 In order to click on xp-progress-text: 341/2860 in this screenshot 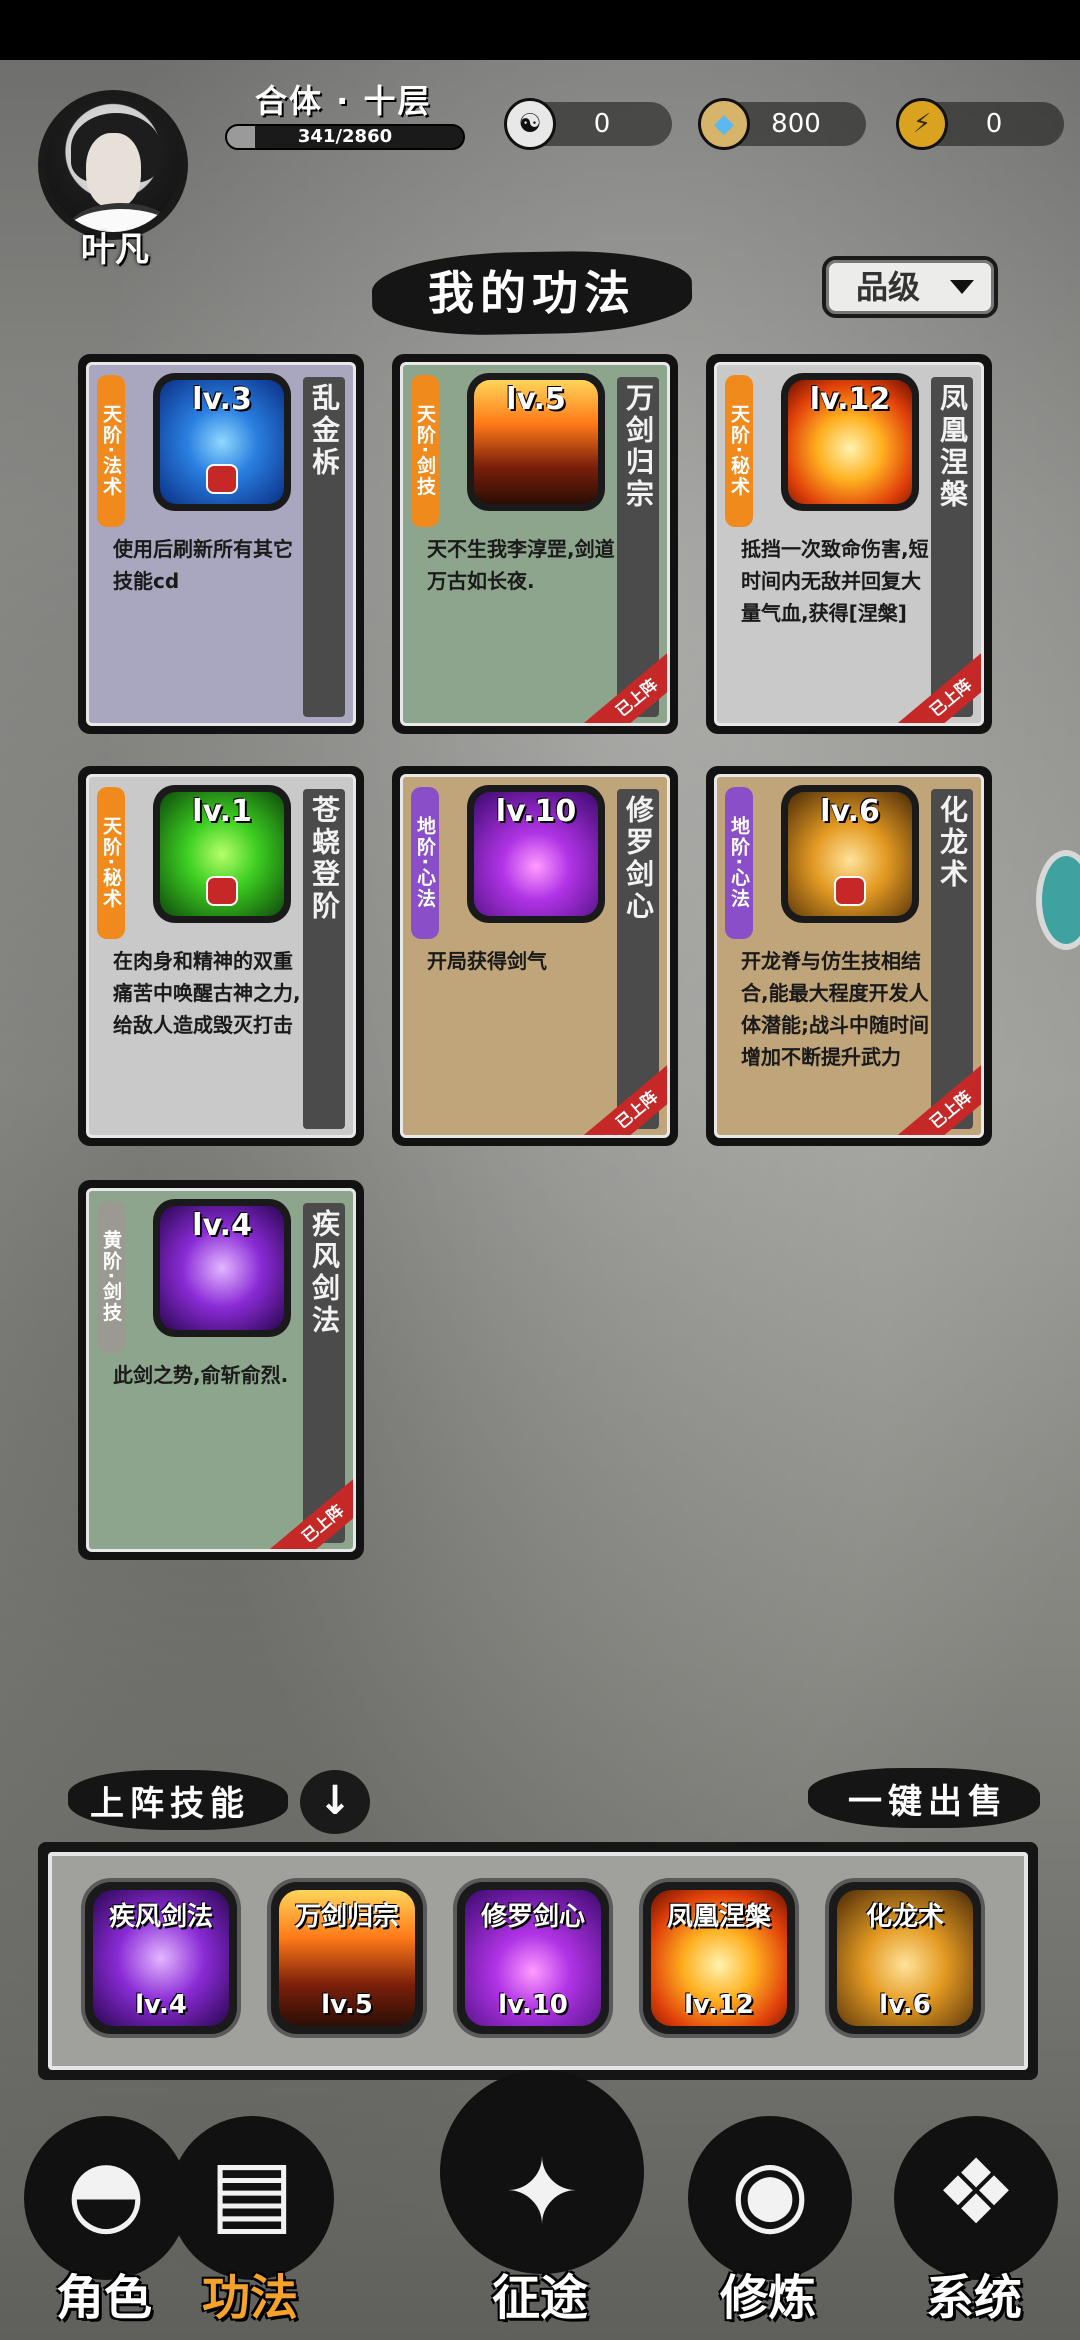, I will do `click(345, 136)`.